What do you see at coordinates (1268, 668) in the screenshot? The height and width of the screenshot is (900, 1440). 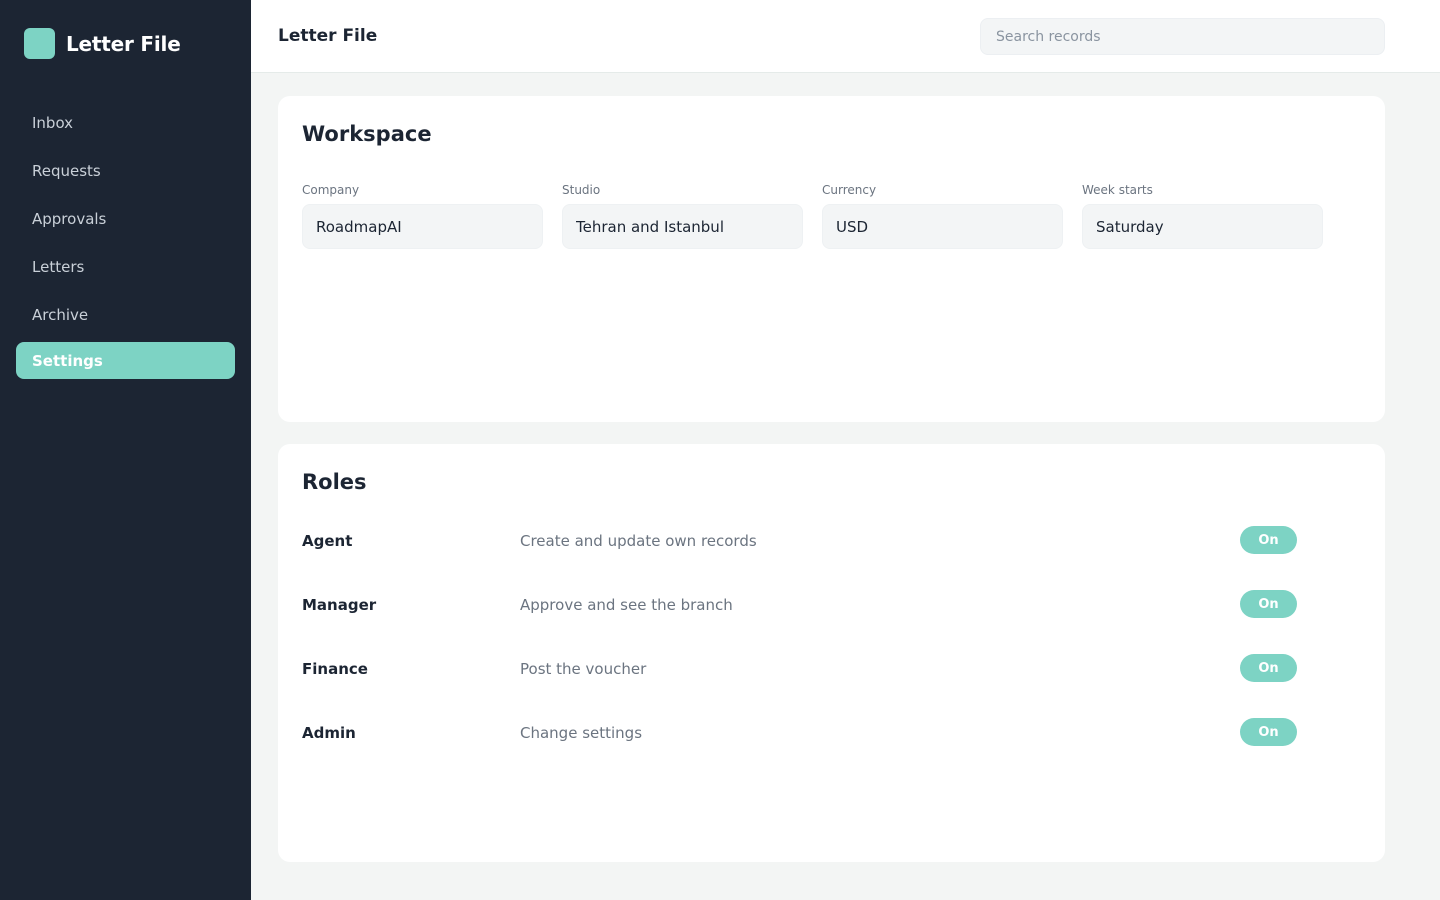 I see `role-finance-toggle: On` at bounding box center [1268, 668].